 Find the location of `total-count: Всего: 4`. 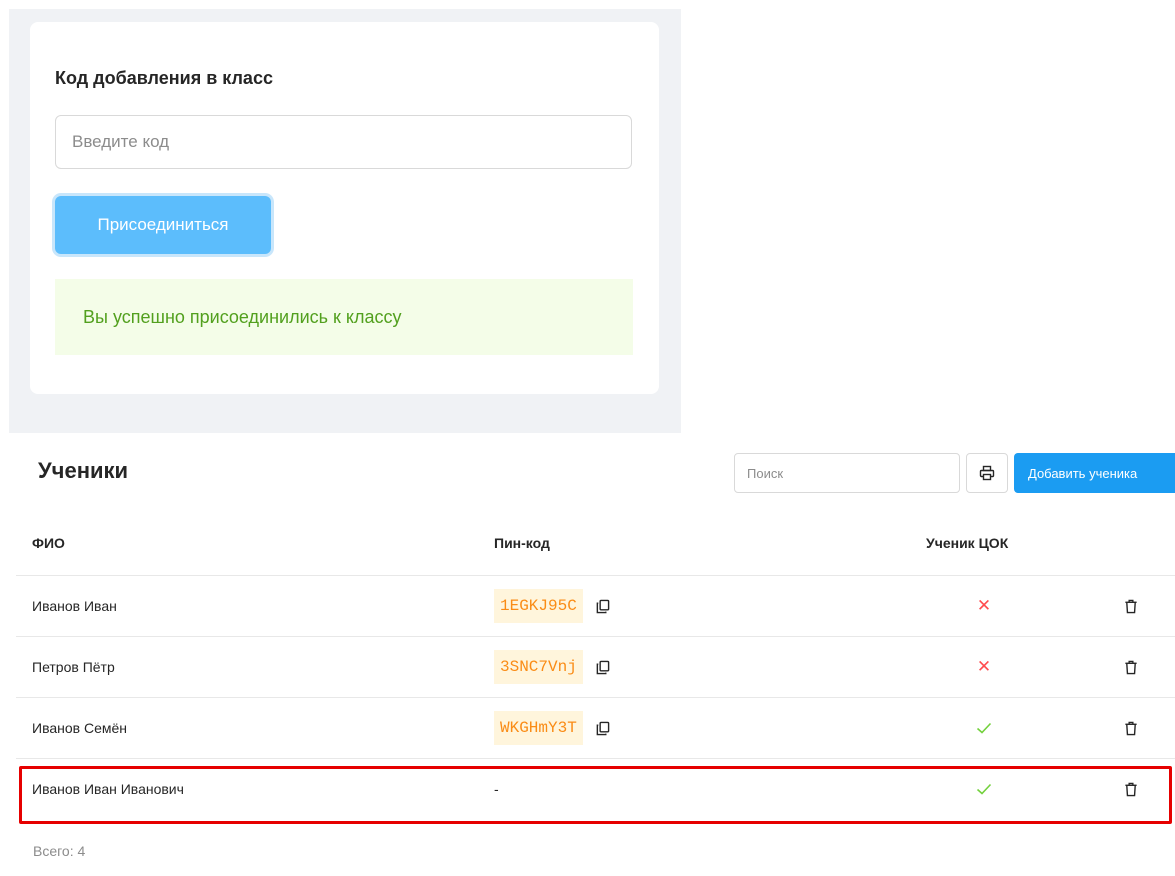

total-count: Всего: 4 is located at coordinates (59, 851).